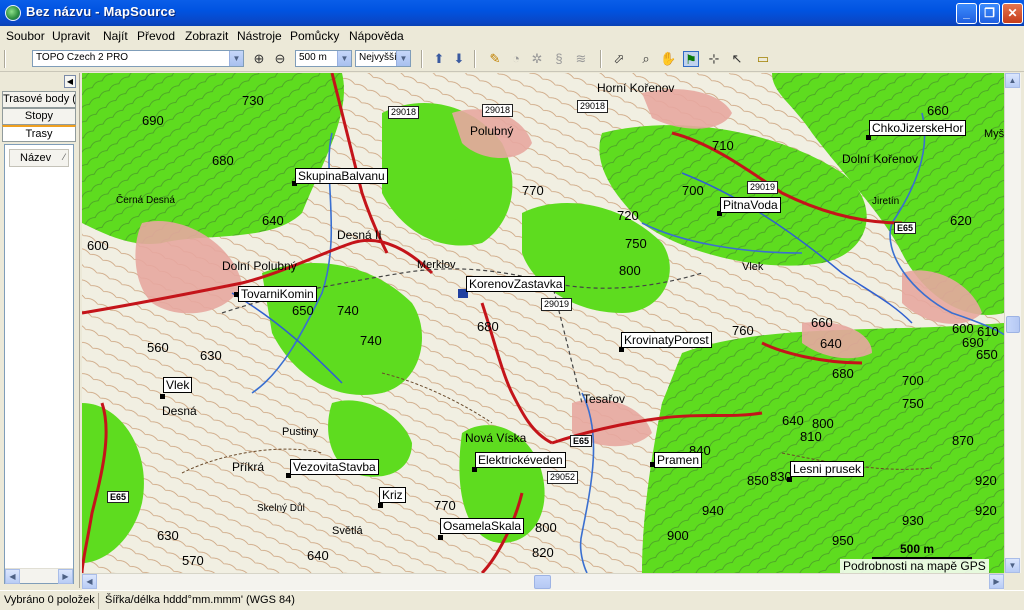 Image resolution: width=1024 pixels, height=610 pixels. Describe the element at coordinates (5, 59) in the screenshot. I see `toolbar-grip` at that location.